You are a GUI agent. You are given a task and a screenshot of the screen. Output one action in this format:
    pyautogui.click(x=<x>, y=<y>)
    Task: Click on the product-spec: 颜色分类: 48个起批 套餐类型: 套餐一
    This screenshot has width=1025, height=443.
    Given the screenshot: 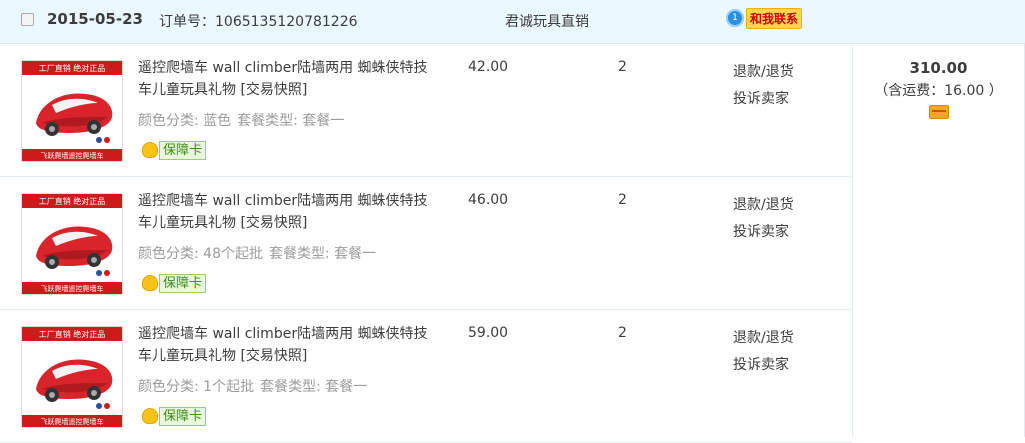 What is the action you would take?
    pyautogui.click(x=260, y=253)
    